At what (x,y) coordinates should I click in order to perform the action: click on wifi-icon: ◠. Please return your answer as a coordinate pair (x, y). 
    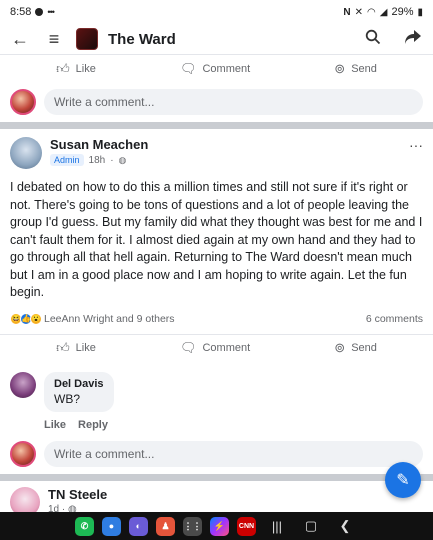
    Looking at the image, I should click on (371, 12).